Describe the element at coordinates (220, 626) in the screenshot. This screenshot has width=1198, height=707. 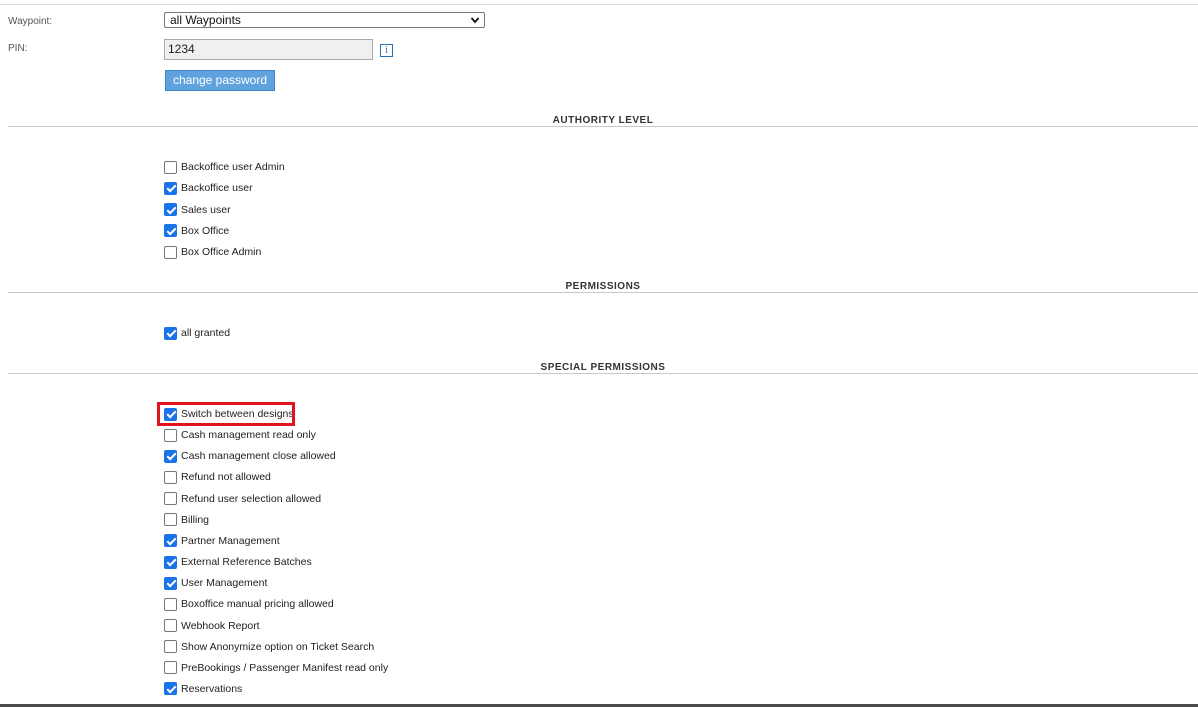
I see `checkbox-label: Webhook Report` at that location.